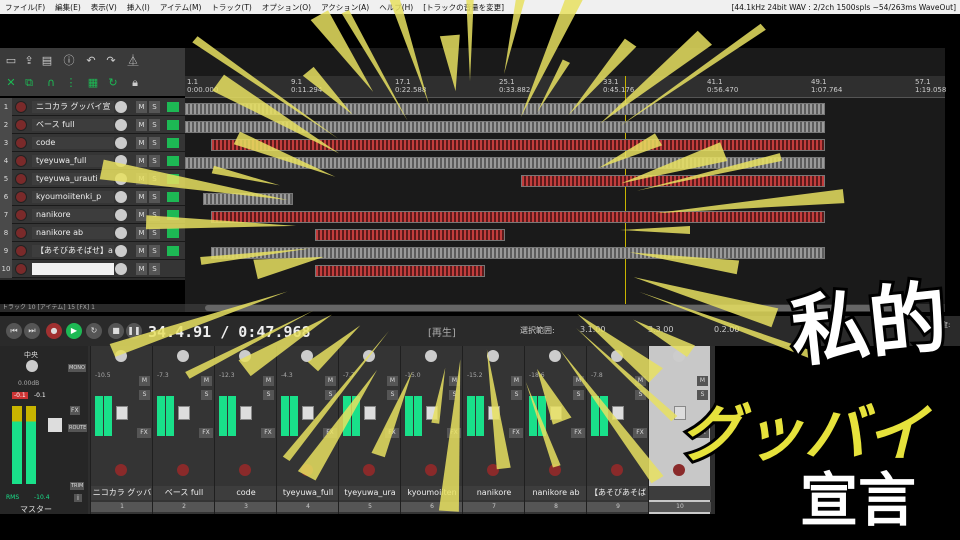 The height and width of the screenshot is (540, 960). I want to click on ripple-icon: ✕, so click(11, 83).